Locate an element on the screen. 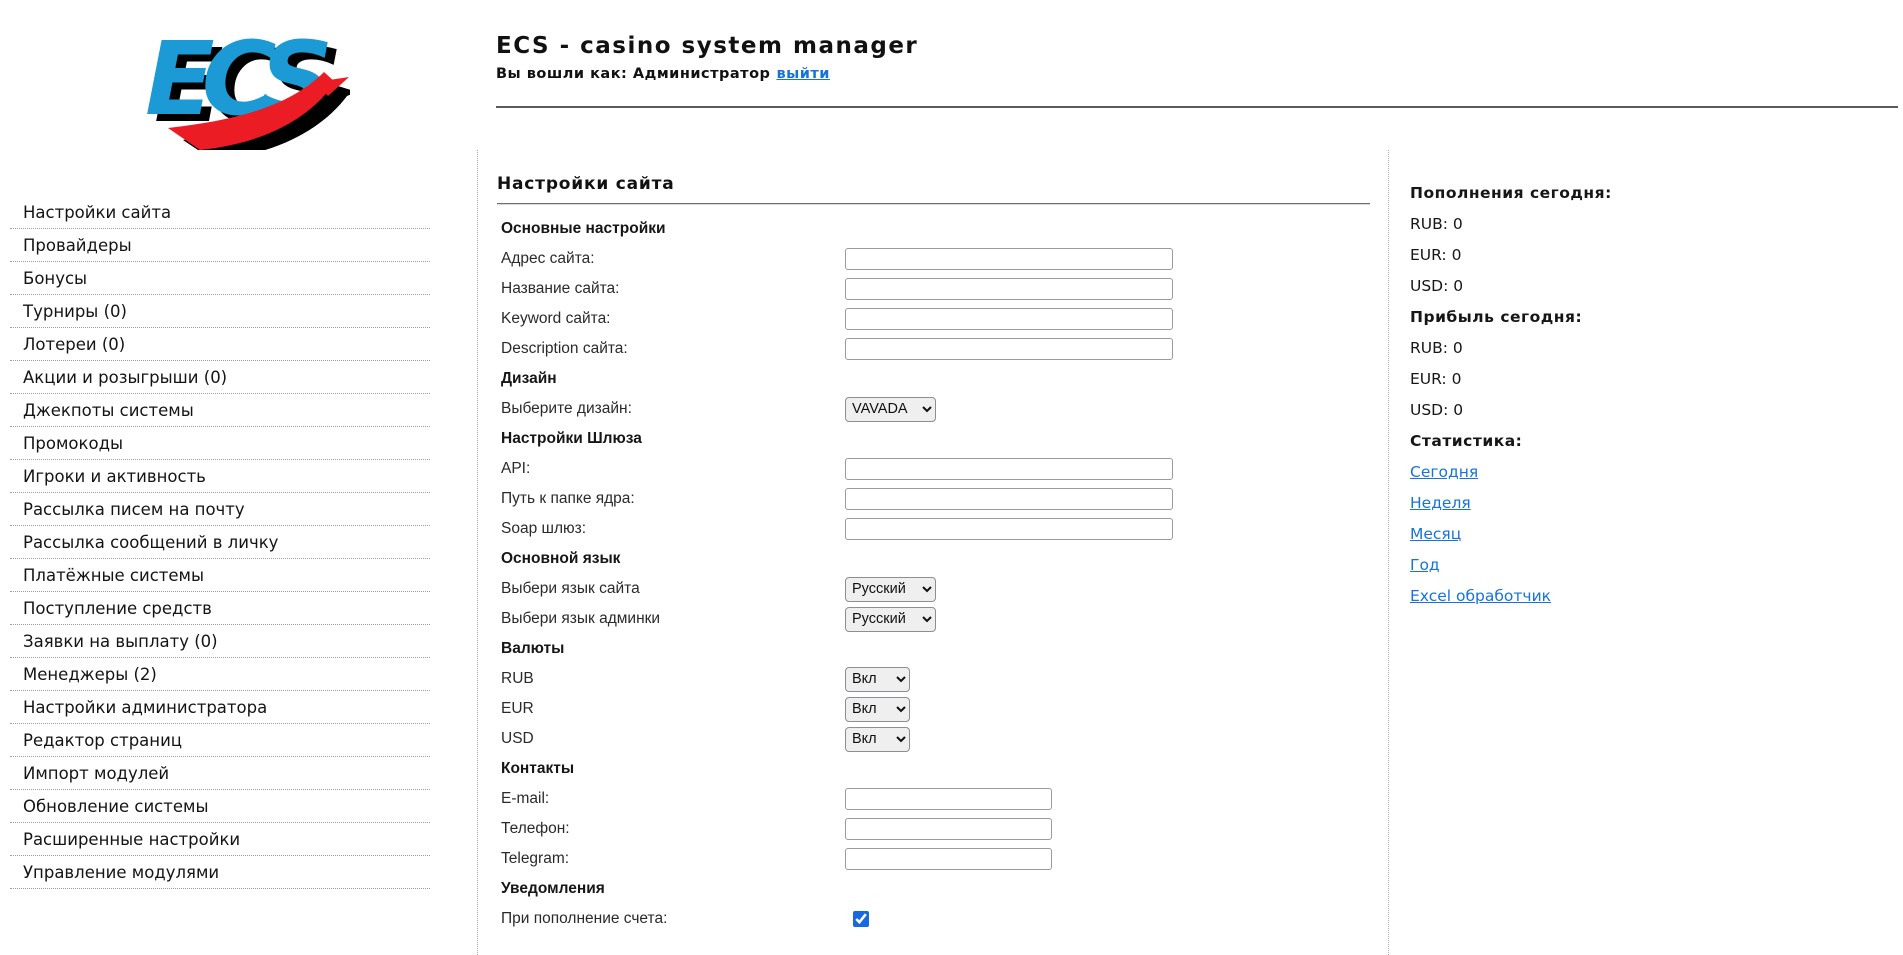 Image resolution: width=1903 pixels, height=955 pixels. sidebar-item: Турниры (0) is located at coordinates (220, 311).